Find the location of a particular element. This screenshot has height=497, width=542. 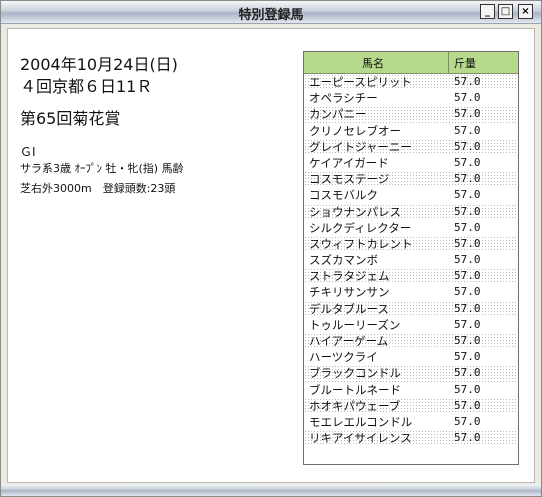

list-item: スズカマンボ 57.0 is located at coordinates (411, 260).